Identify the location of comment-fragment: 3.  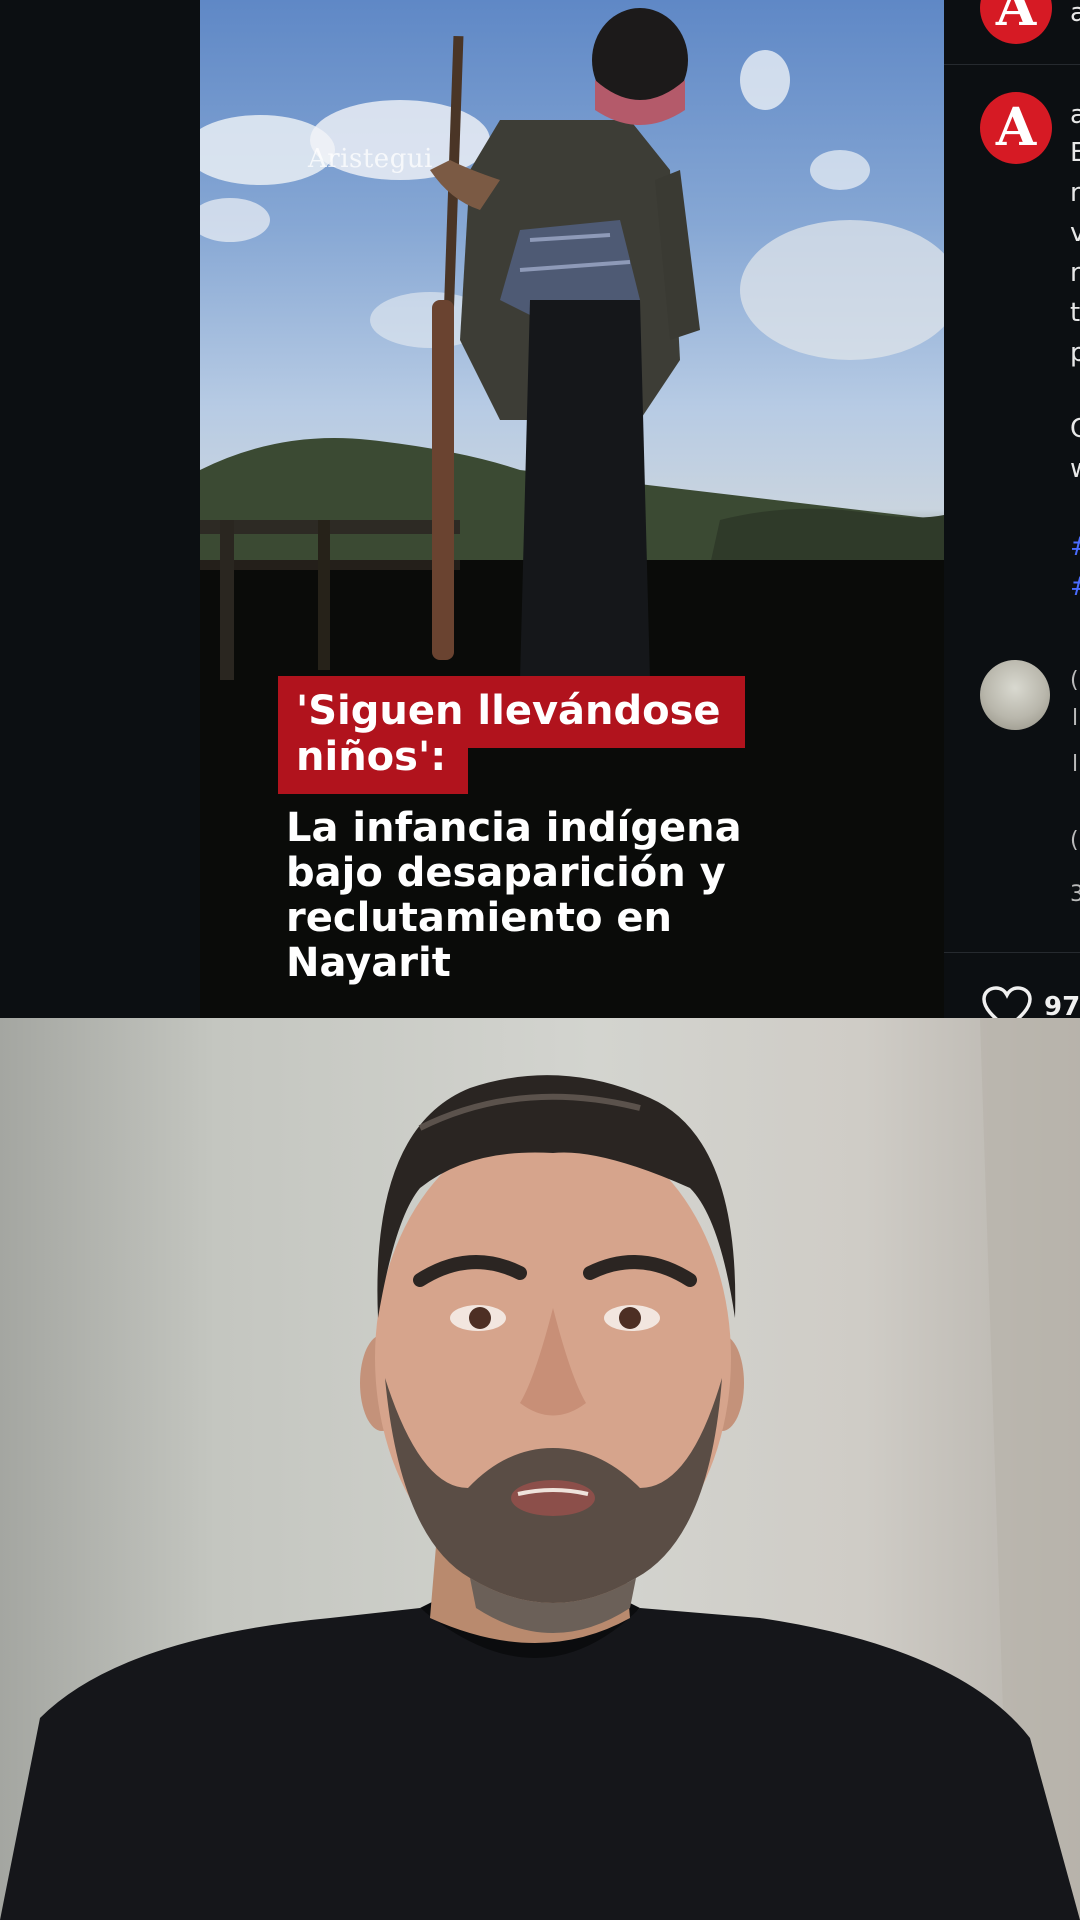
(1075, 894).